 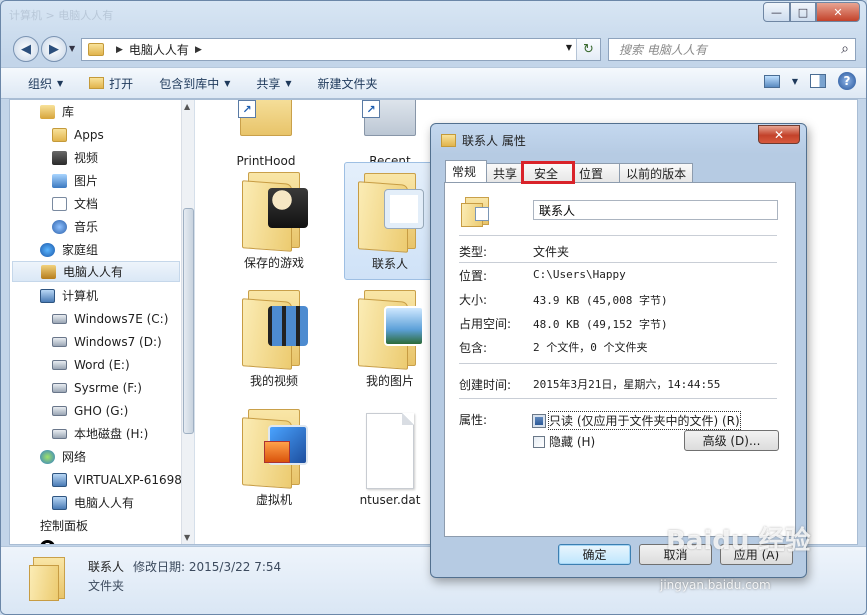 What do you see at coordinates (75, 157) in the screenshot?
I see `sidebar-item-videos: 视频` at bounding box center [75, 157].